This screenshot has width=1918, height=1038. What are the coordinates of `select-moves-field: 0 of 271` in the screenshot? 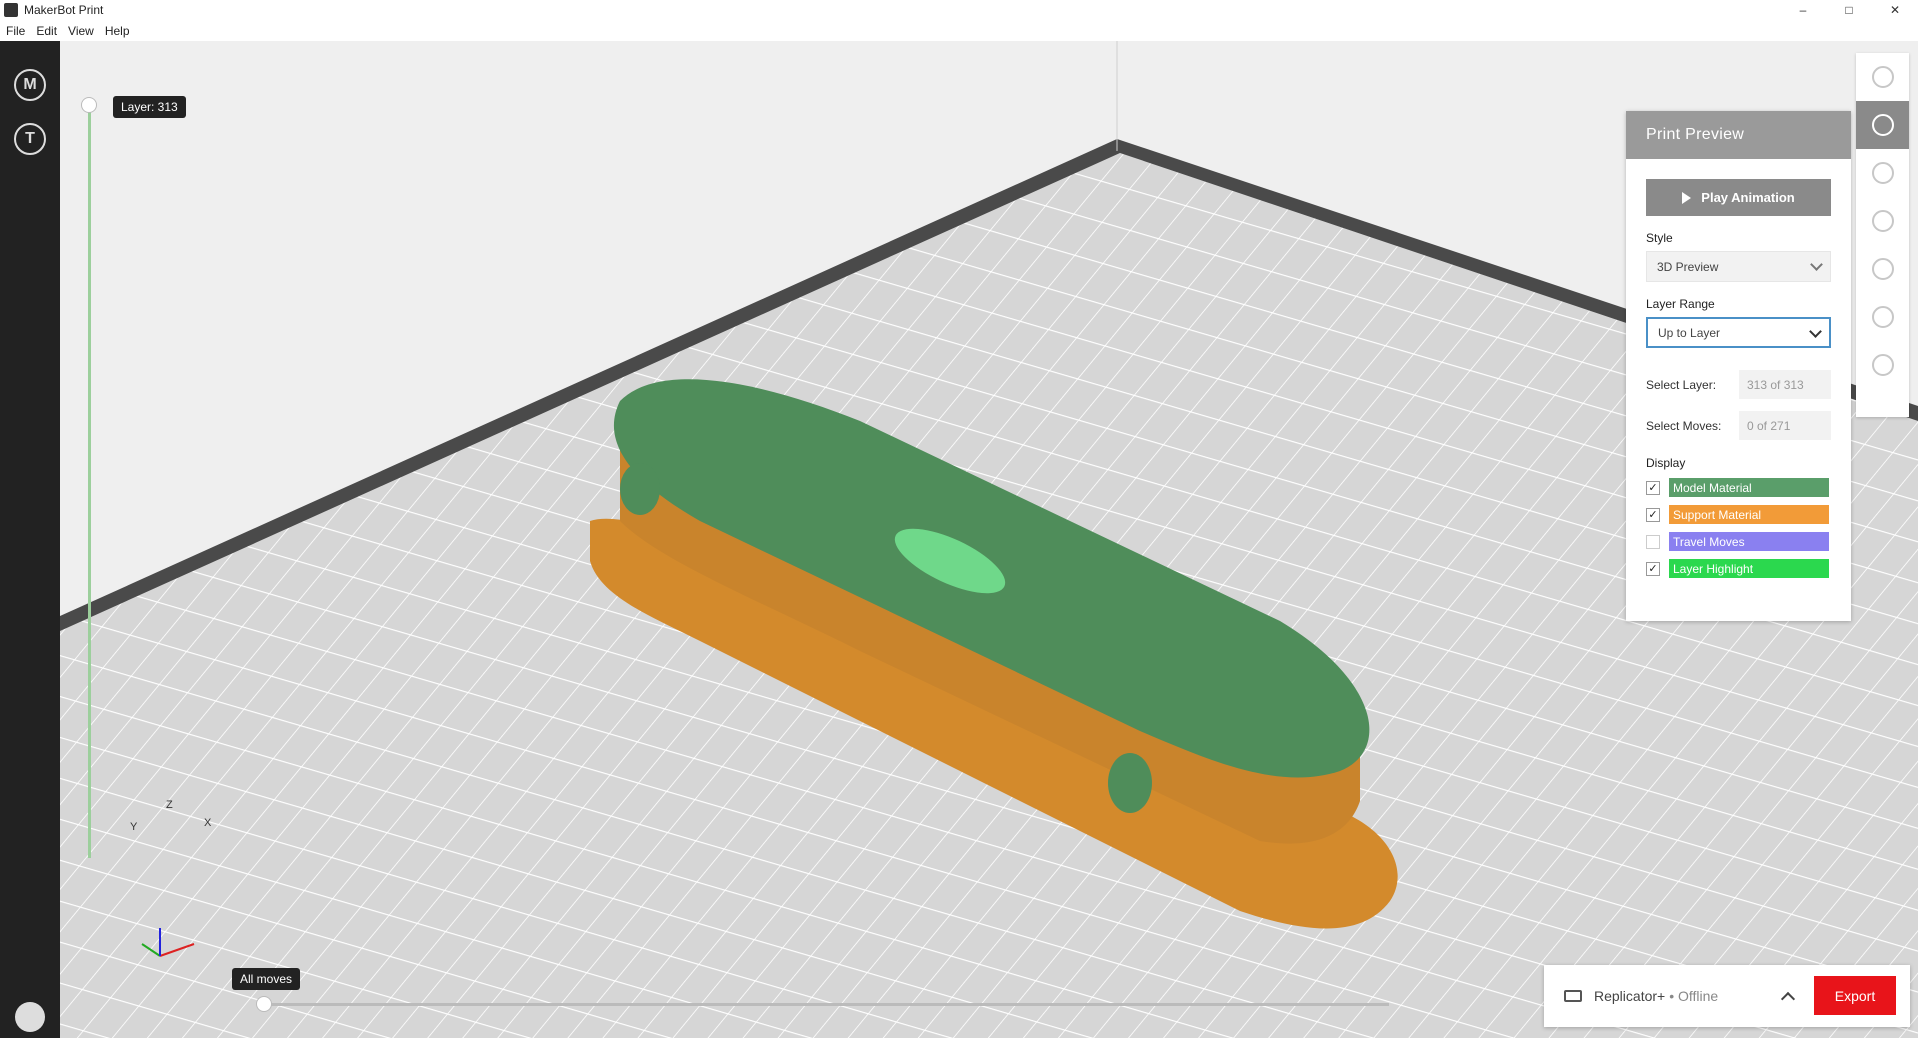 It's located at (1785, 425).